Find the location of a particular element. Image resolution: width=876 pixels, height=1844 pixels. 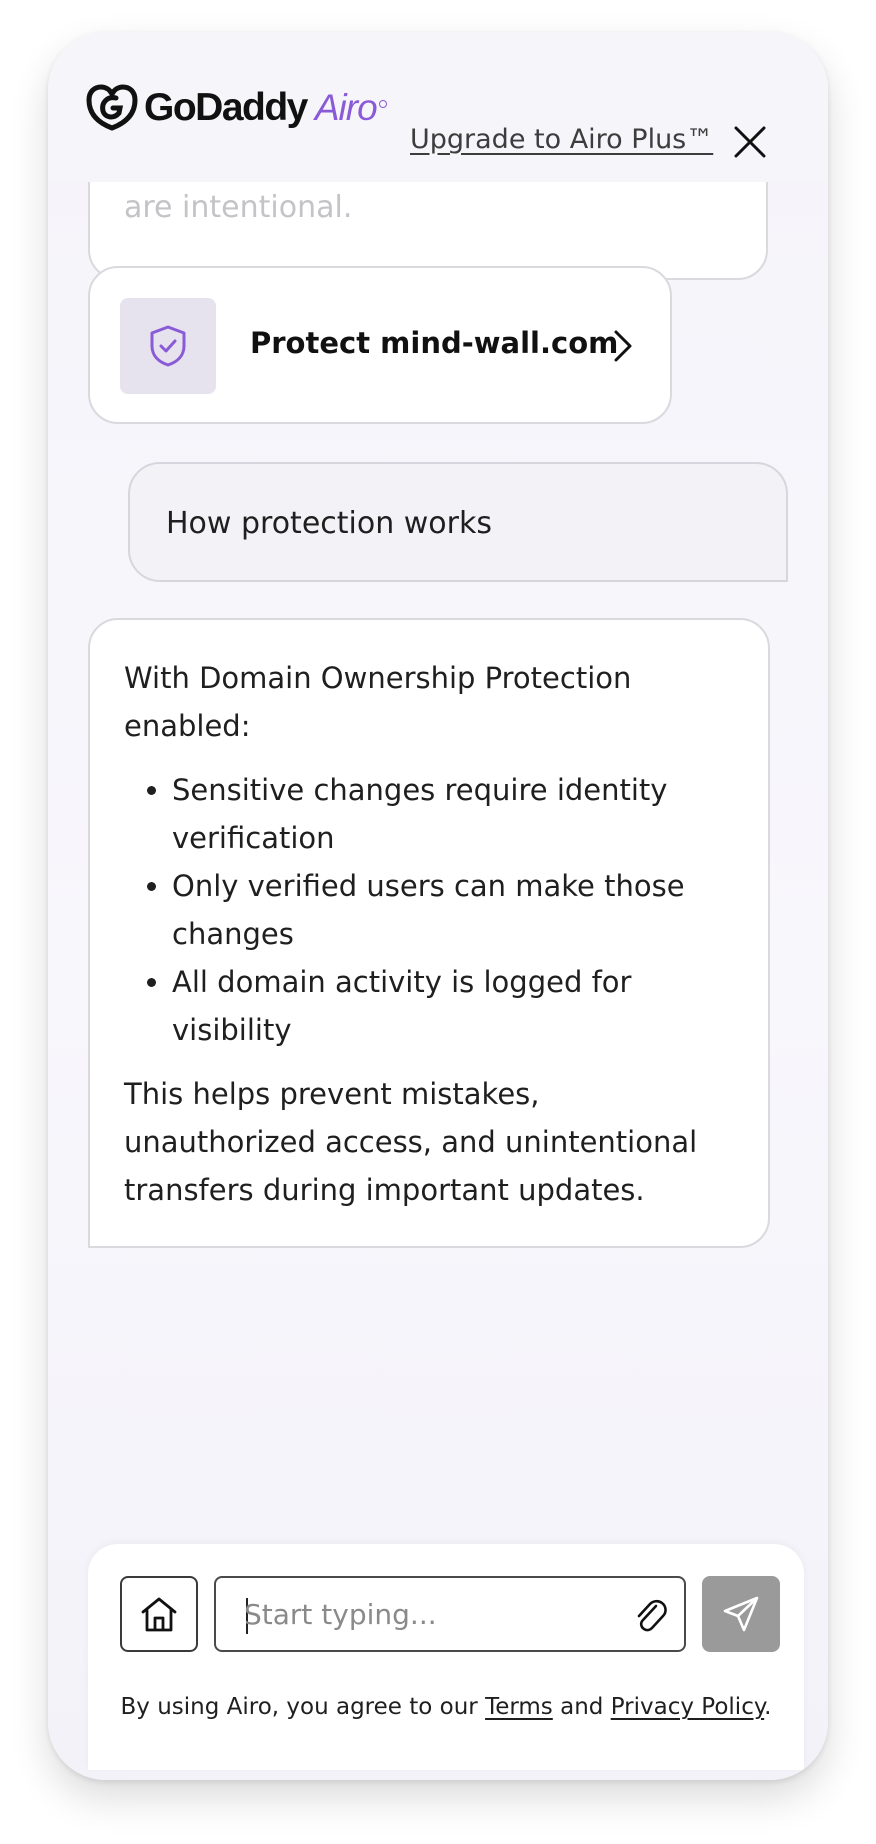

godaddy-logo-icon is located at coordinates (112, 107).